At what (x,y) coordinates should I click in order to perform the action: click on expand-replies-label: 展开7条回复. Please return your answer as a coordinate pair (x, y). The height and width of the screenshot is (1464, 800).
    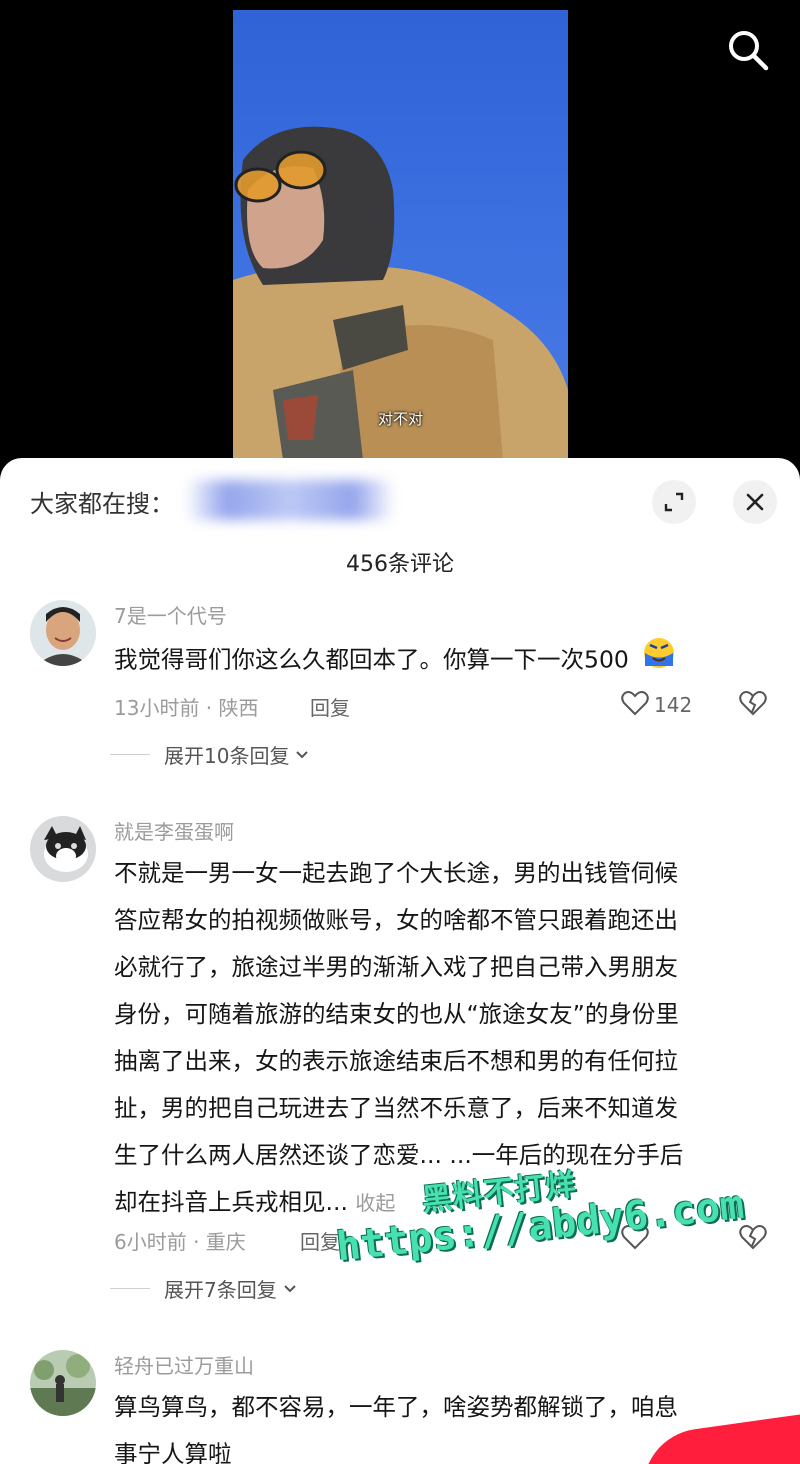
    Looking at the image, I should click on (220, 1290).